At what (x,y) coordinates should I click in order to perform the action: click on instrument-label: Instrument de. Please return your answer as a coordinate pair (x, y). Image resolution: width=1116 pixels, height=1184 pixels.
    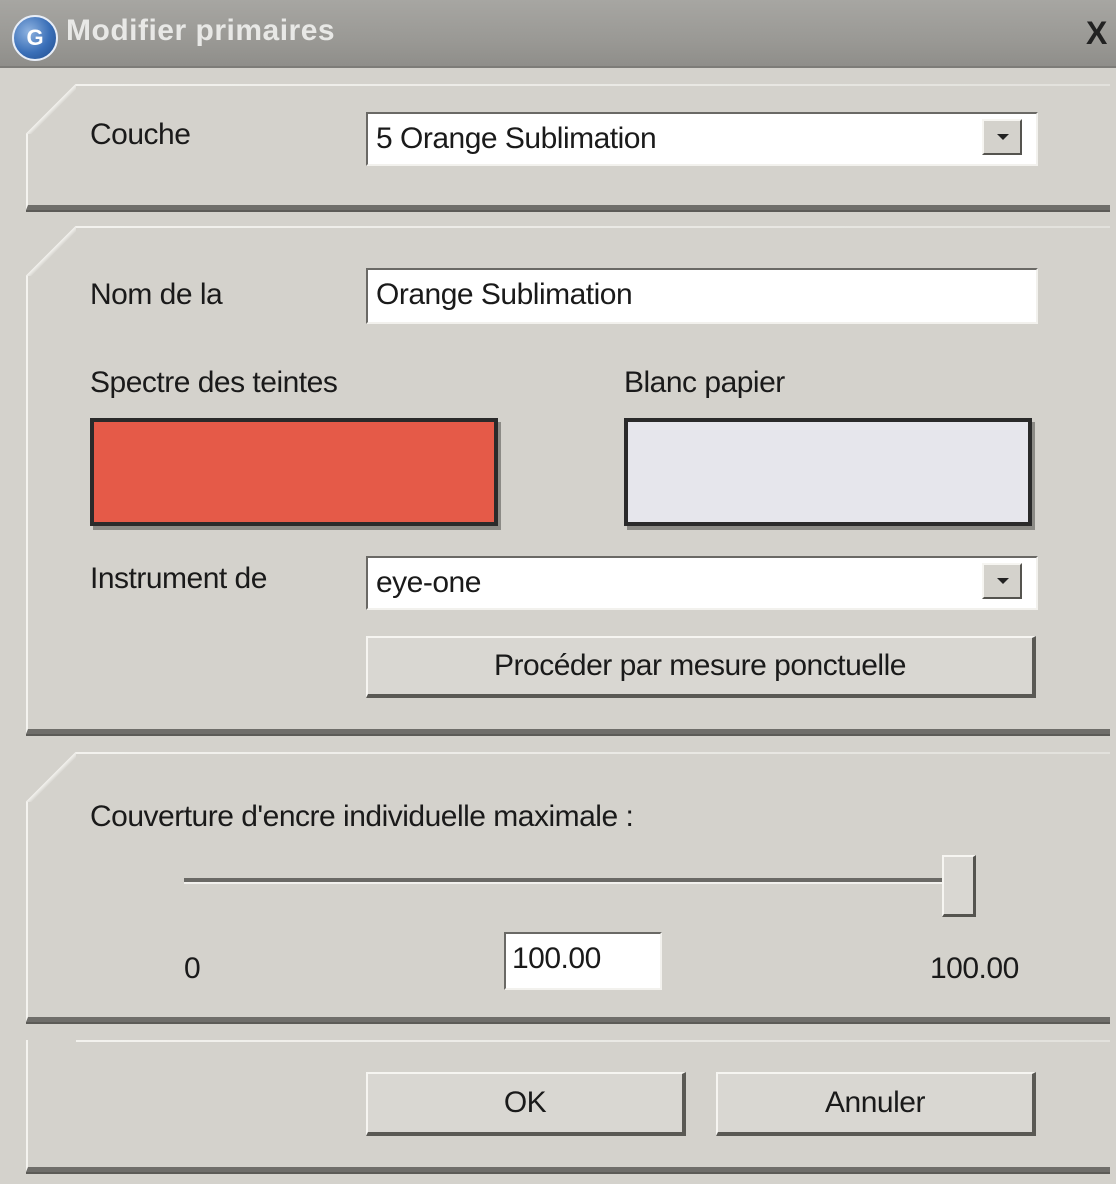
    Looking at the image, I should click on (178, 578).